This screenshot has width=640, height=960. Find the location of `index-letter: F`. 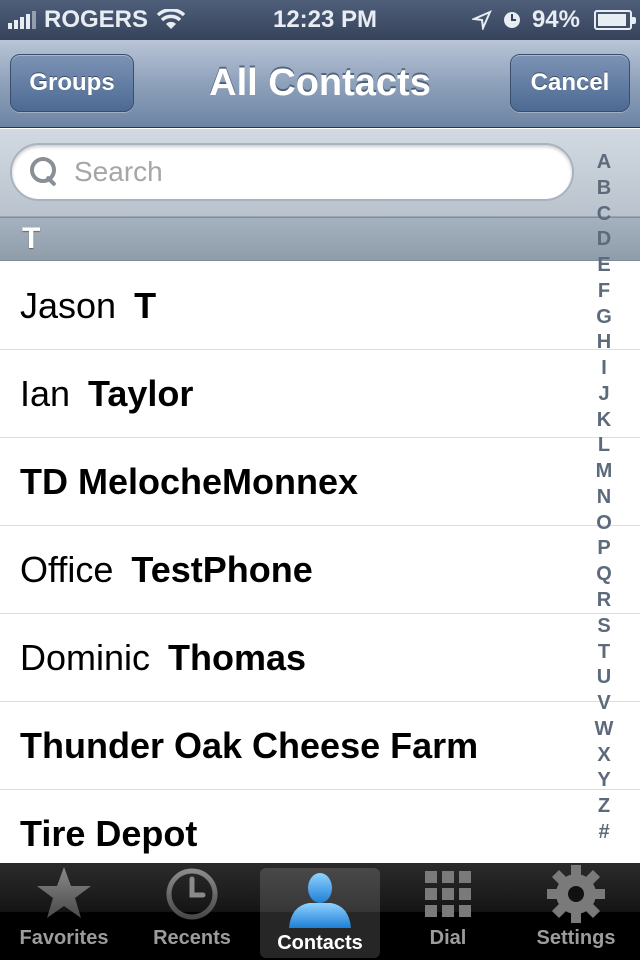

index-letter: F is located at coordinates (604, 291).